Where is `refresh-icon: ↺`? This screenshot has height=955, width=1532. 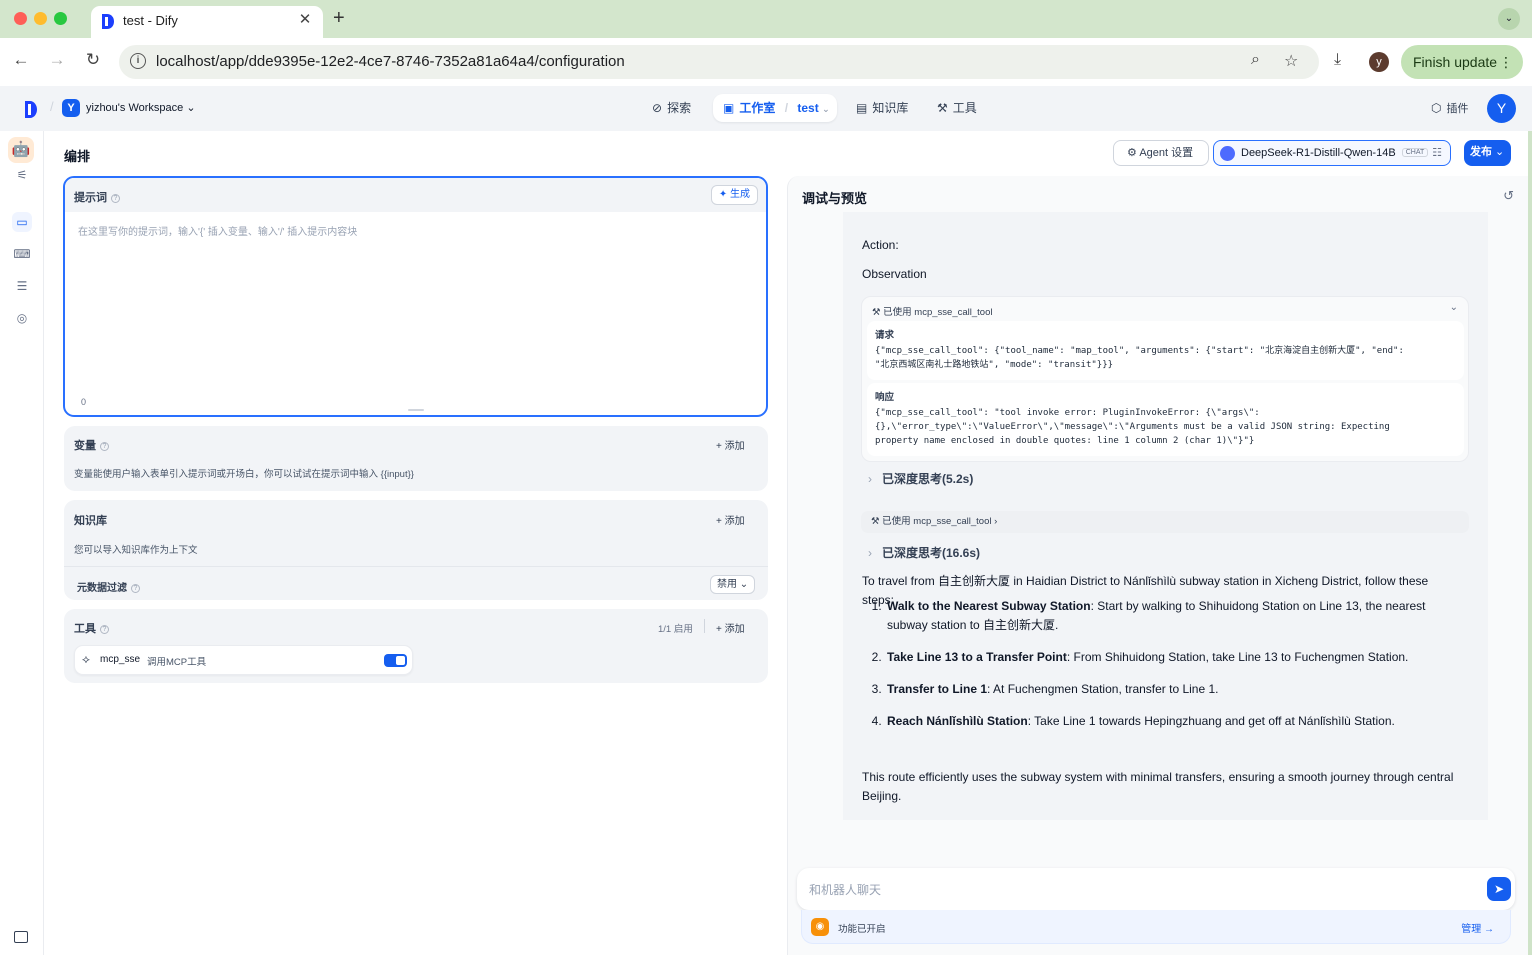
refresh-icon: ↺ is located at coordinates (1508, 196).